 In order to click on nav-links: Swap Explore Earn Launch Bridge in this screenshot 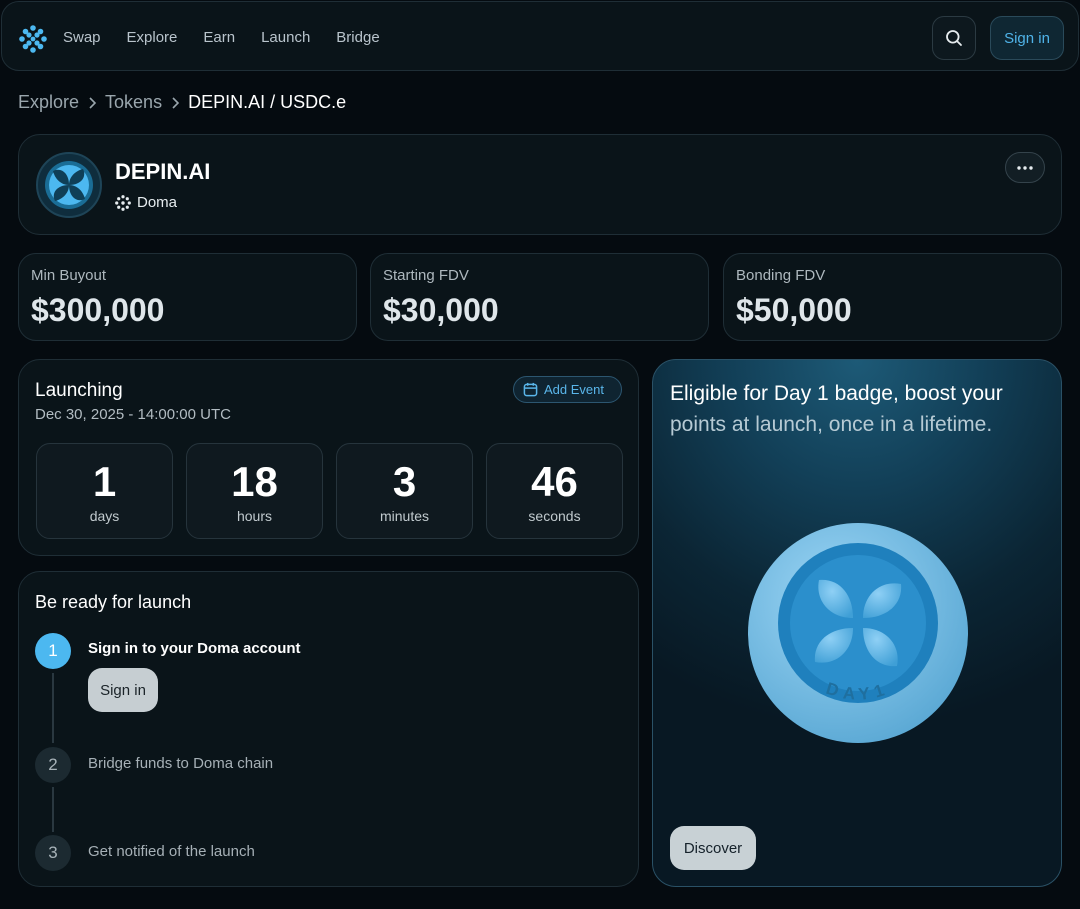, I will do `click(221, 37)`.